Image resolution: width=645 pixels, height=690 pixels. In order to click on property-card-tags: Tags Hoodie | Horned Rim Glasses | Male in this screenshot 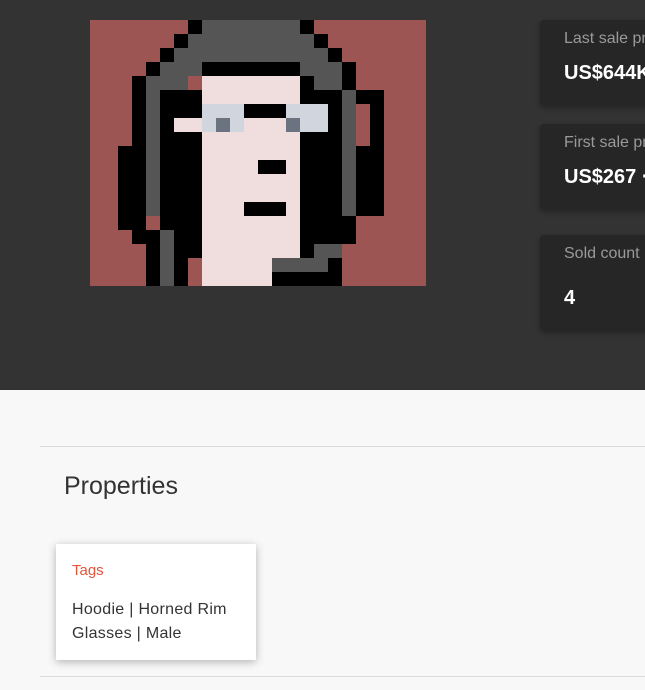, I will do `click(156, 602)`.